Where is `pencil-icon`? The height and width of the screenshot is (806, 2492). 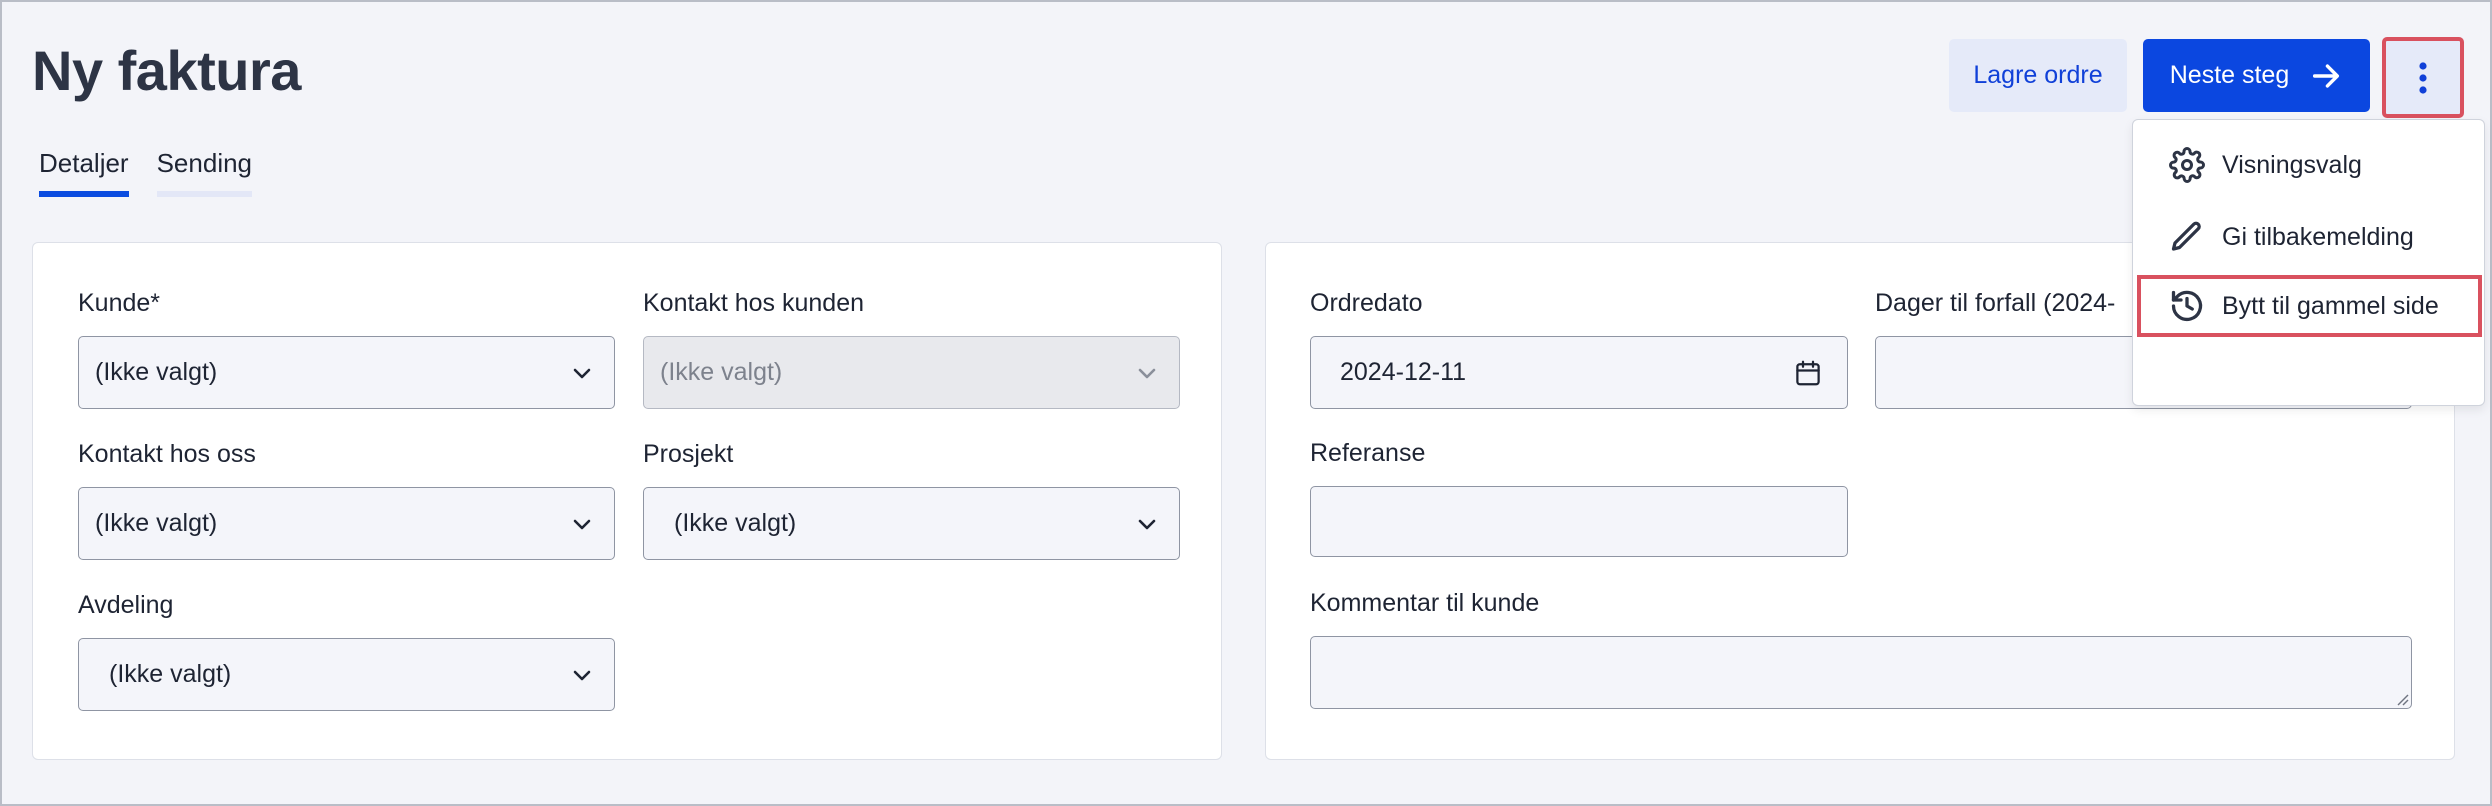 pencil-icon is located at coordinates (2186, 236).